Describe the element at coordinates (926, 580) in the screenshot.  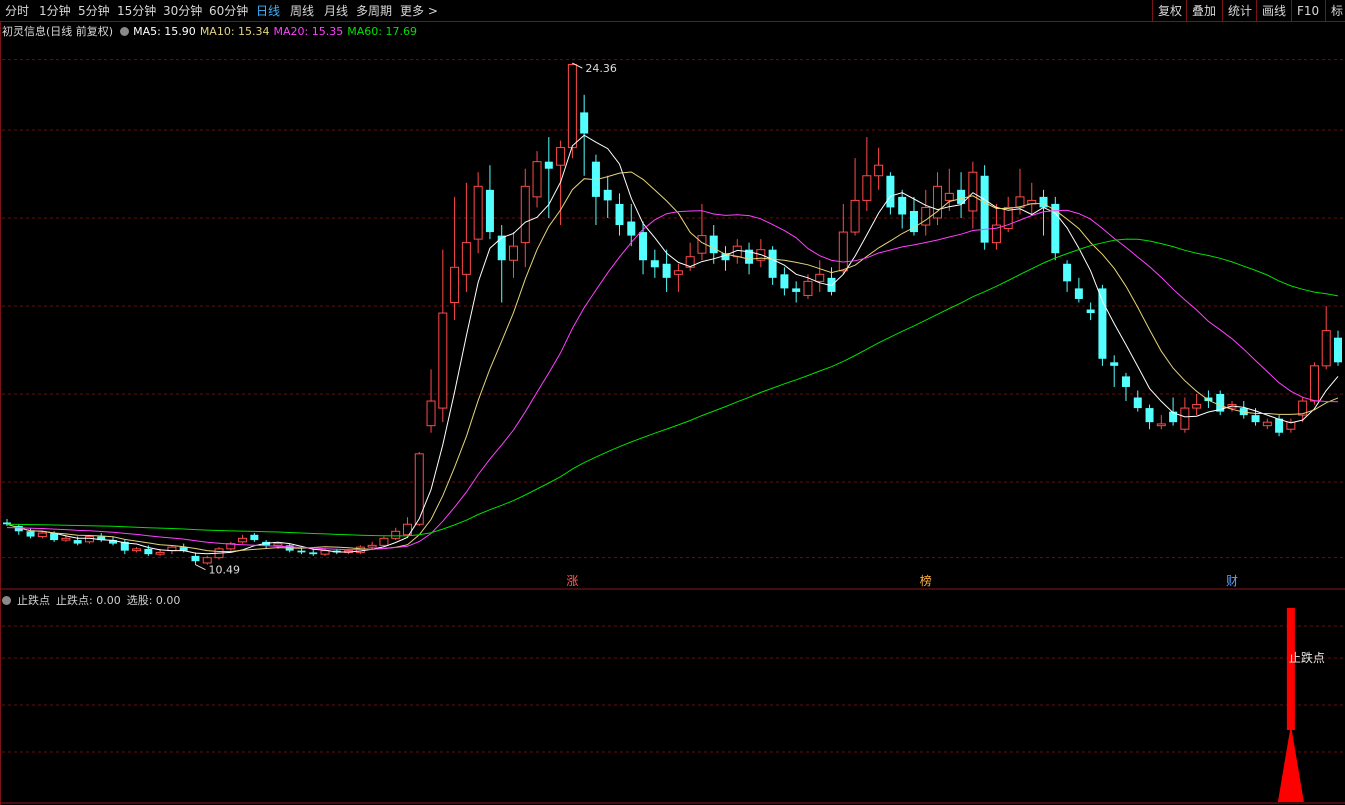
I see `event-marker-1: 榜` at that location.